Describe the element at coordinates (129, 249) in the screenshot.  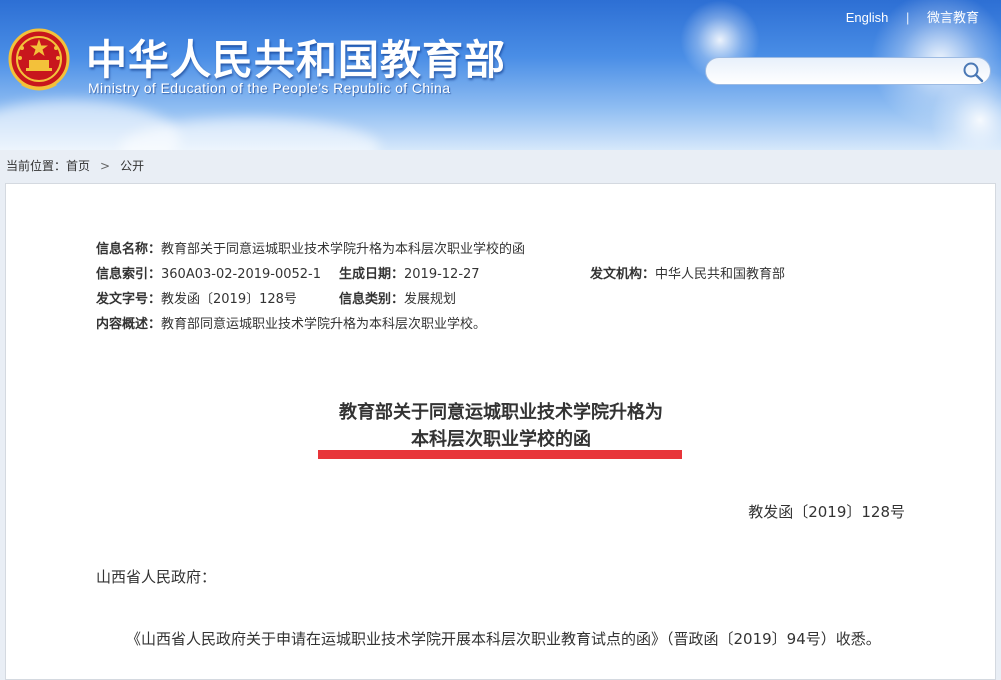
I see `meta-name-label: 信息名称：` at that location.